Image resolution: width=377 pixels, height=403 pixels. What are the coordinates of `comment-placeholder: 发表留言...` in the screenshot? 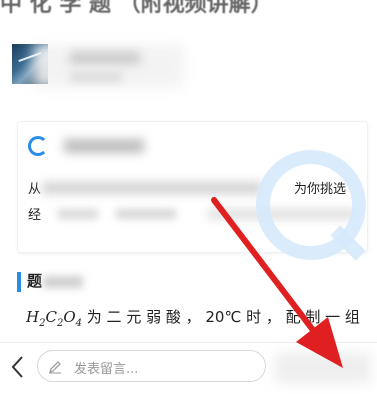 It's located at (106, 369).